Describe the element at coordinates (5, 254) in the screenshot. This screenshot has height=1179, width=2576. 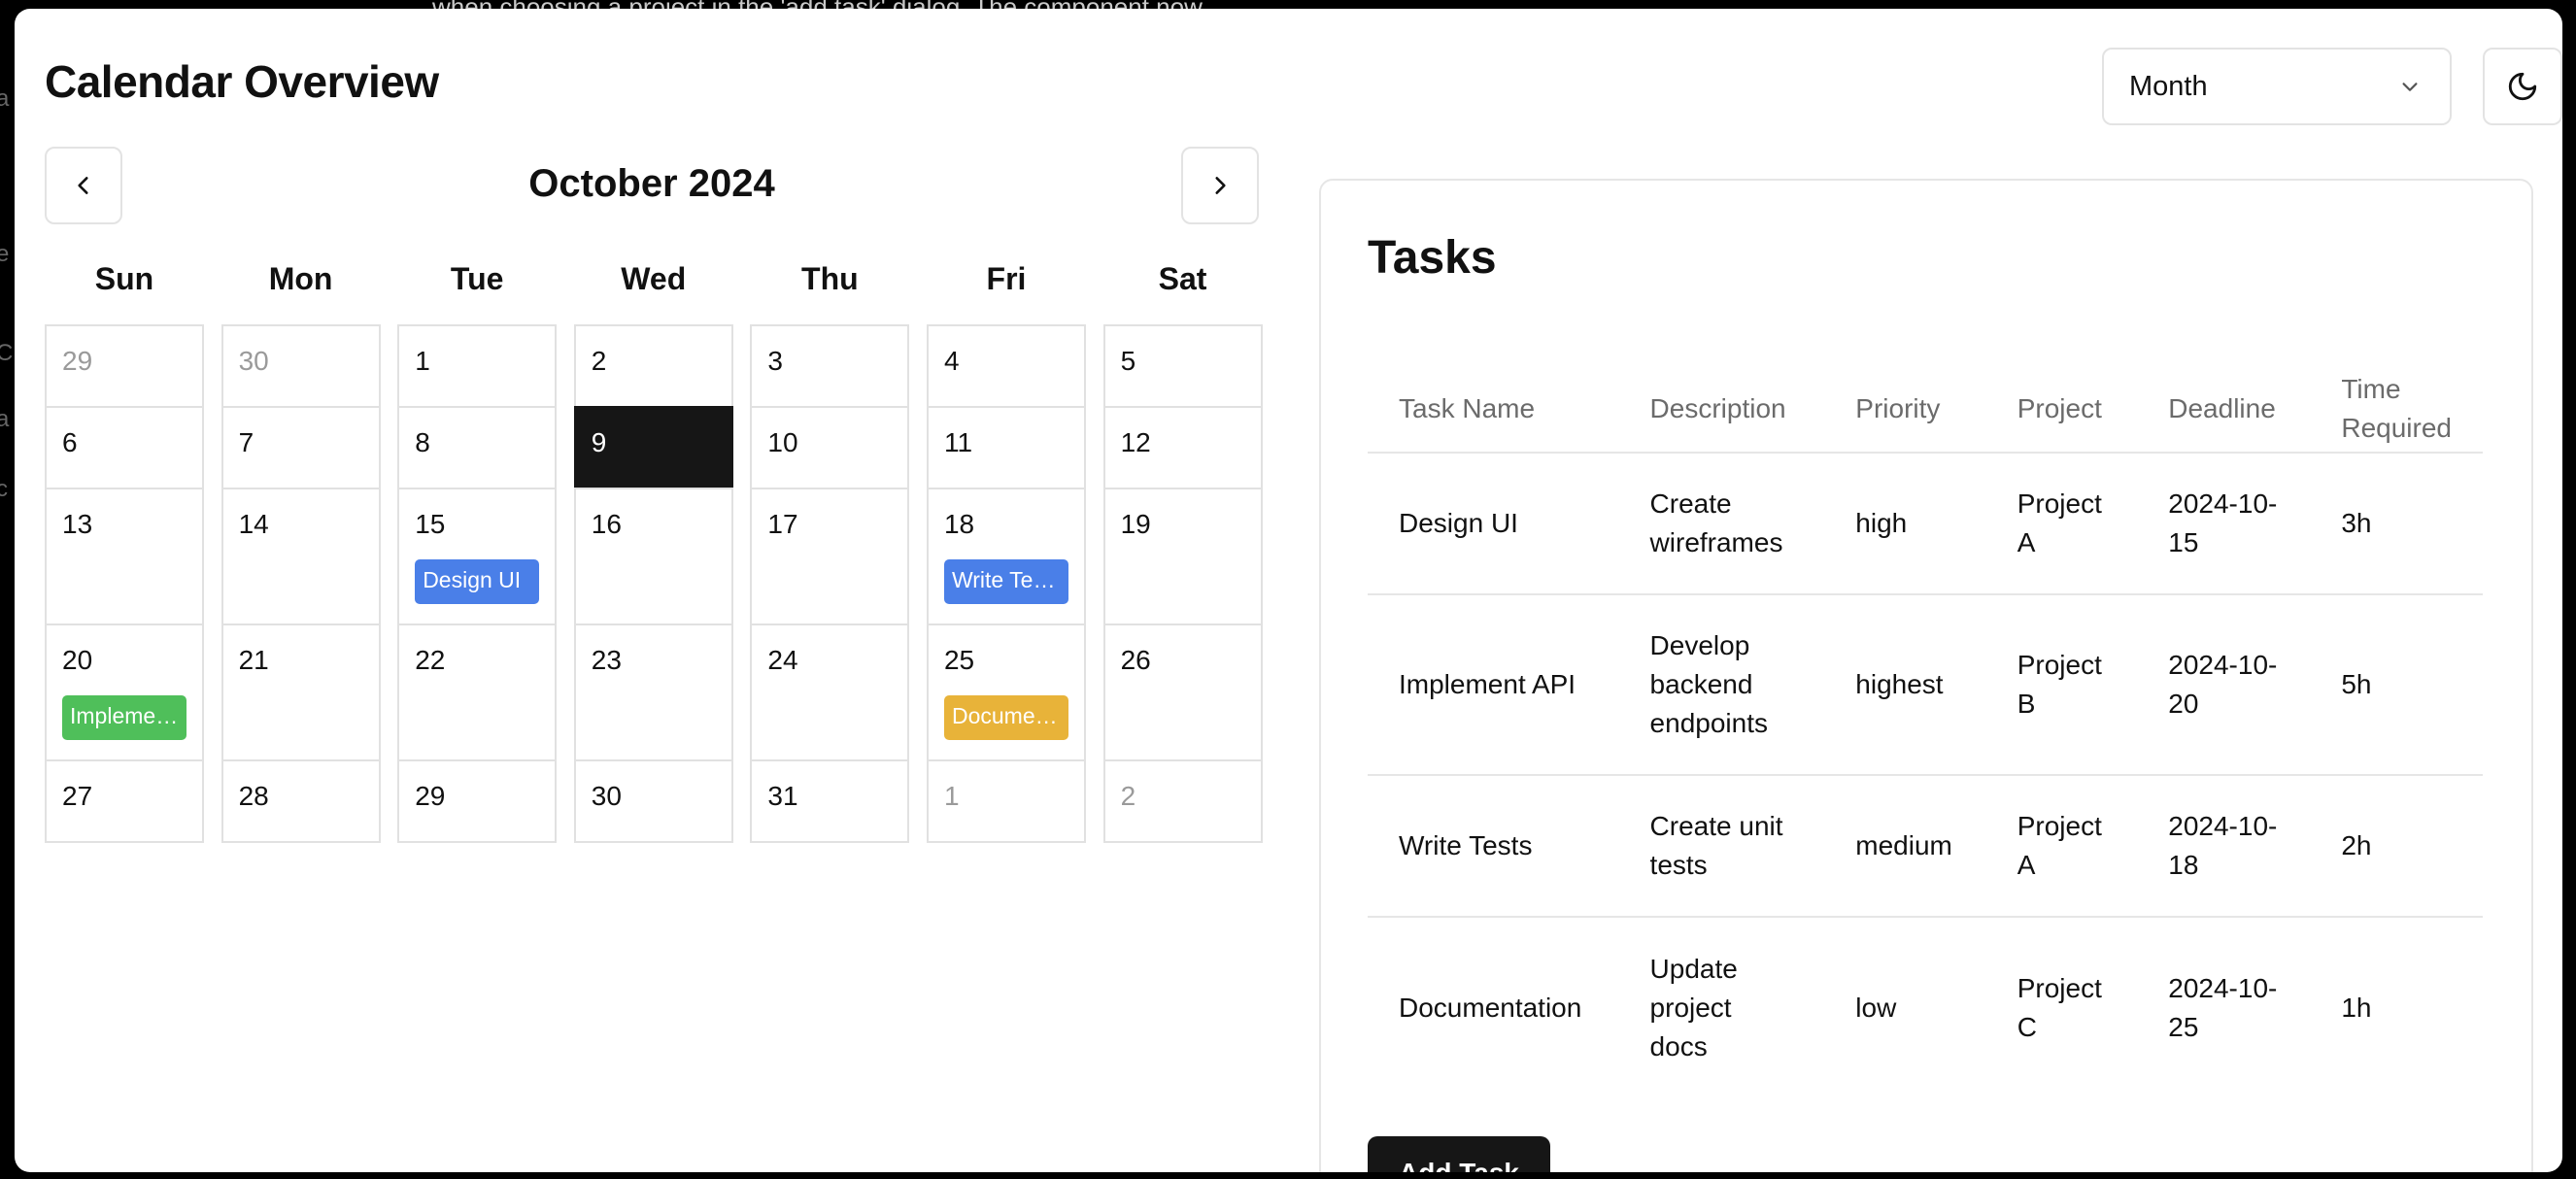
I see `background-fragment: e` at that location.